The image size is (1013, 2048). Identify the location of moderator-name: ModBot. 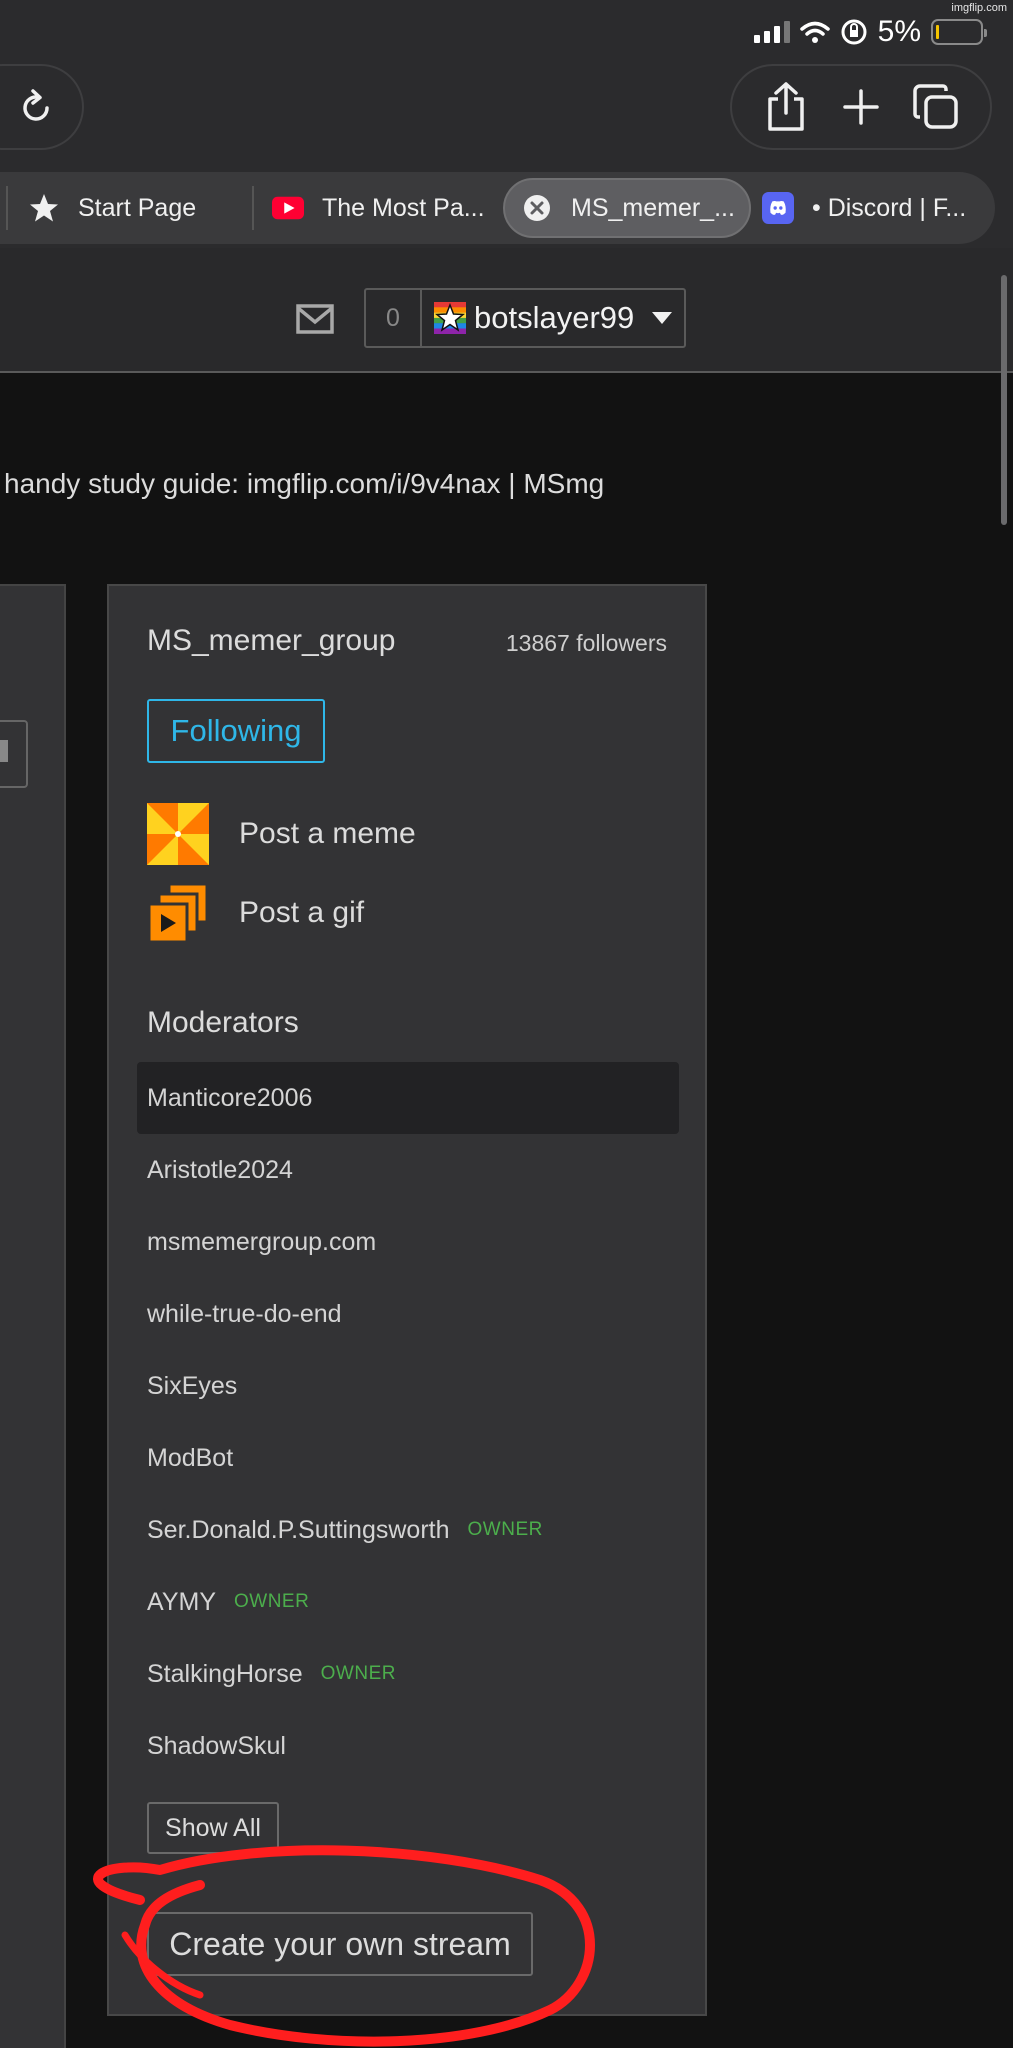
(190, 1457).